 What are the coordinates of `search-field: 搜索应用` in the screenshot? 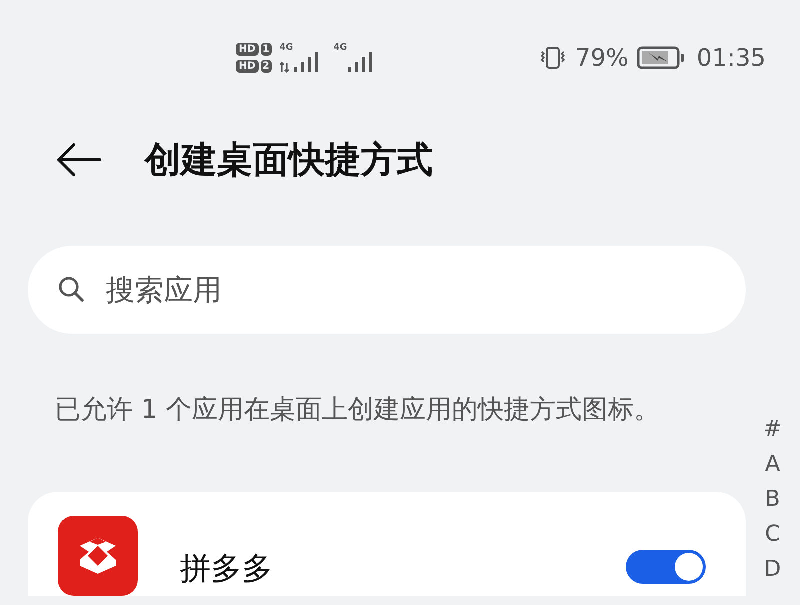 It's located at (387, 290).